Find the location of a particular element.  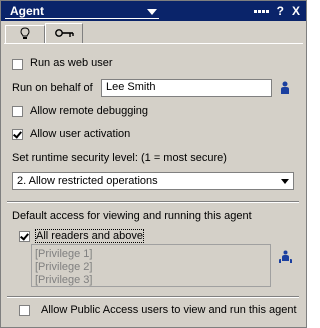

remote-debugging-label: Allow remote debugging is located at coordinates (89, 111).